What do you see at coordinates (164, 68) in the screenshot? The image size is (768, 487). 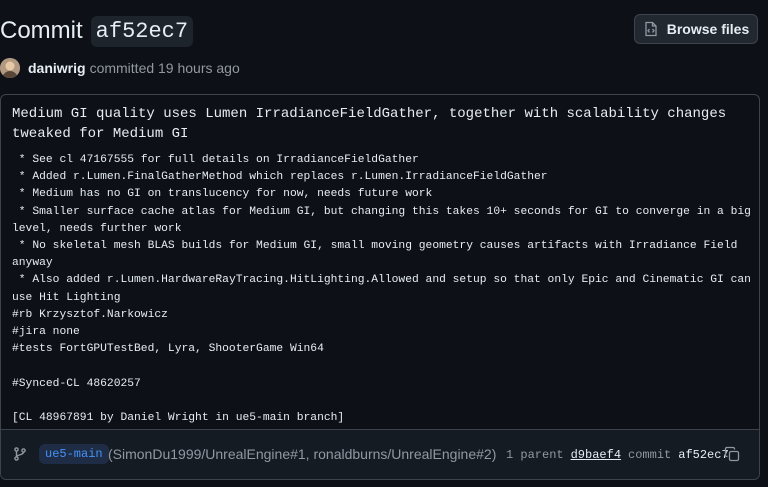 I see `committed-time: committed 19 hours ago` at bounding box center [164, 68].